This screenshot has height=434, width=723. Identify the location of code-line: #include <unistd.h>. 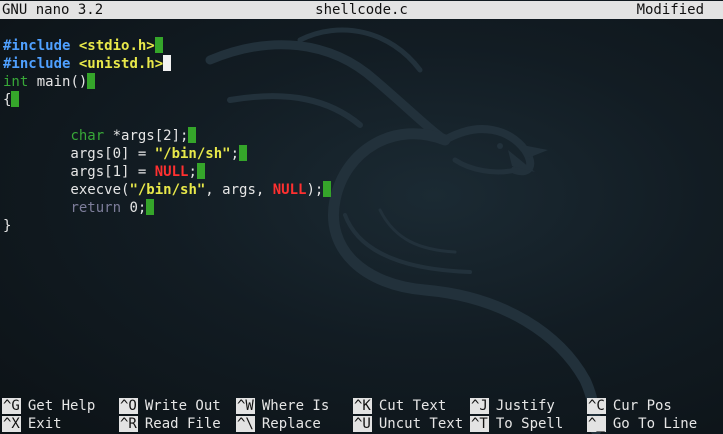
(167, 64).